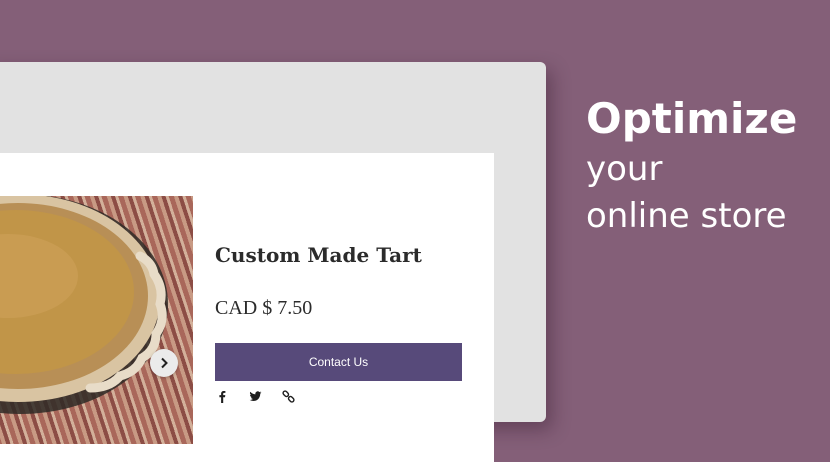  I want to click on next-image-button, so click(164, 363).